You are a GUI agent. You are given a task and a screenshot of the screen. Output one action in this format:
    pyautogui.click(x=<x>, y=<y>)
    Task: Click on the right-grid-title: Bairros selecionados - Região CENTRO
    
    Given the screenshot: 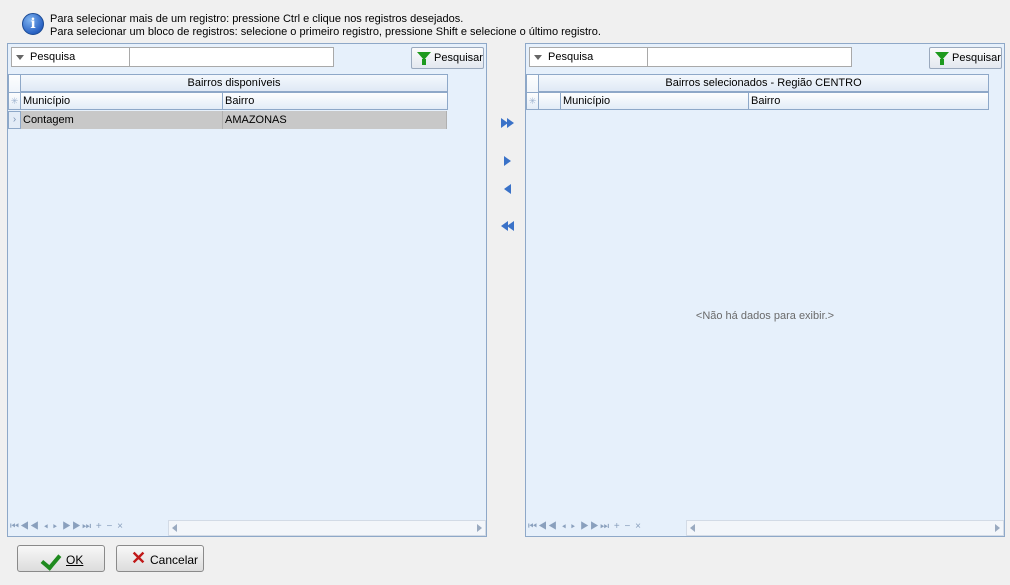 What is the action you would take?
    pyautogui.click(x=763, y=83)
    